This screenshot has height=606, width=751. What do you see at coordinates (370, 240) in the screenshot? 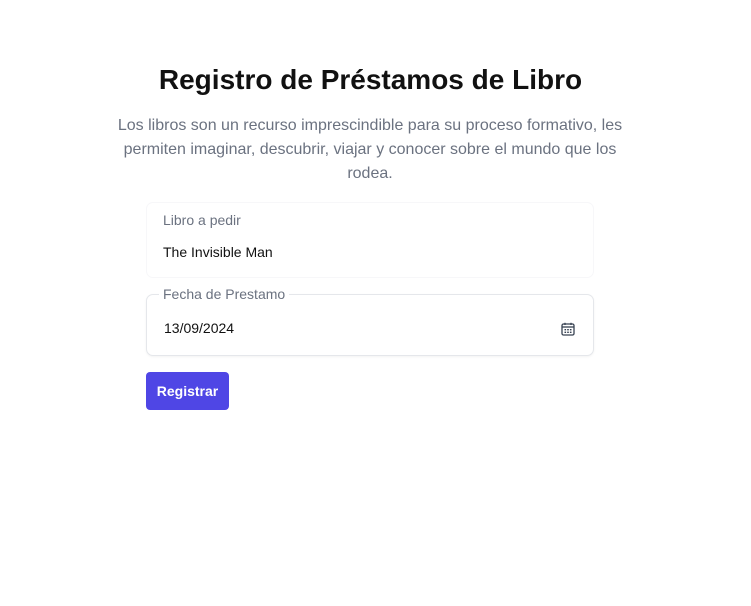
I see `book-field: Libro a pedir` at bounding box center [370, 240].